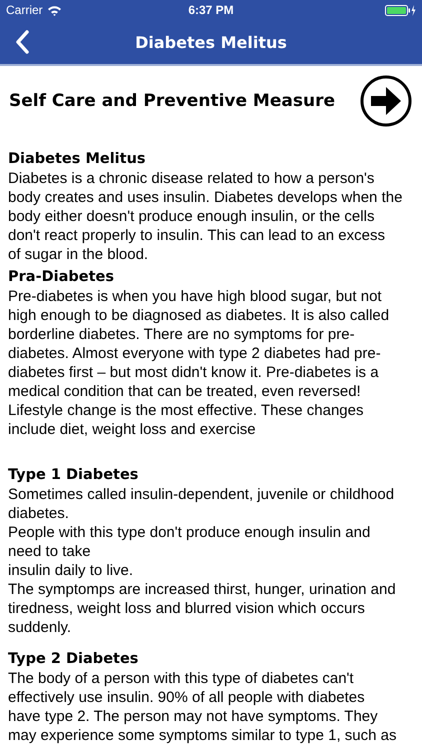 The image size is (422, 750). Describe the element at coordinates (61, 277) in the screenshot. I see `section-heading: Pra-Diabetes` at that location.